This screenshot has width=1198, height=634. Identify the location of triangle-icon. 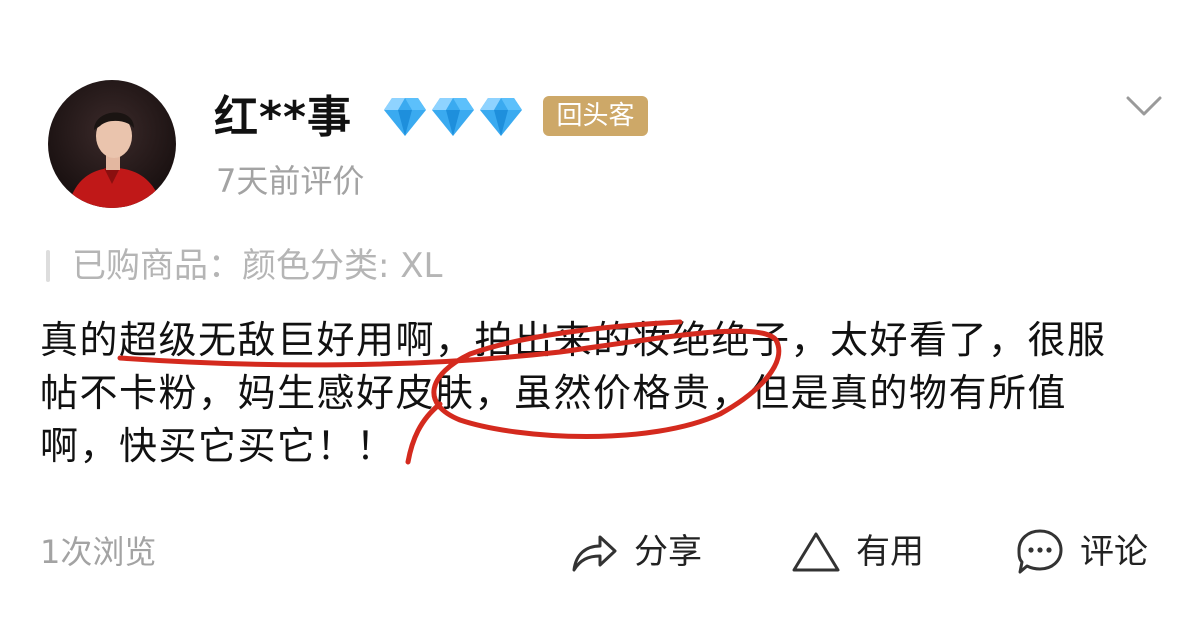
(816, 552).